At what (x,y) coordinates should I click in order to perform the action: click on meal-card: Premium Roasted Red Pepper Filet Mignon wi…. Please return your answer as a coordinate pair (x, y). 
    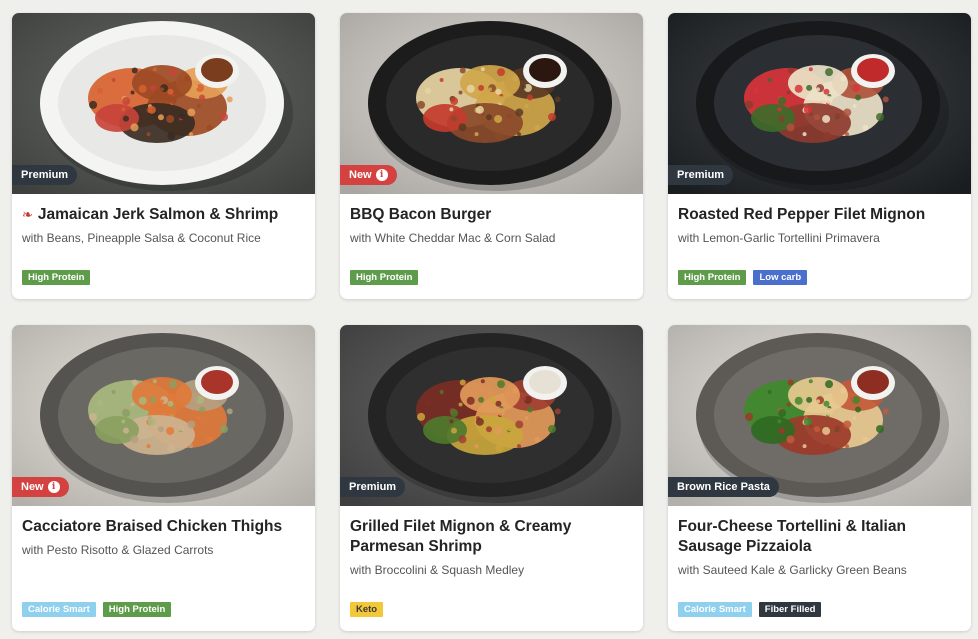
    Looking at the image, I should click on (819, 156).